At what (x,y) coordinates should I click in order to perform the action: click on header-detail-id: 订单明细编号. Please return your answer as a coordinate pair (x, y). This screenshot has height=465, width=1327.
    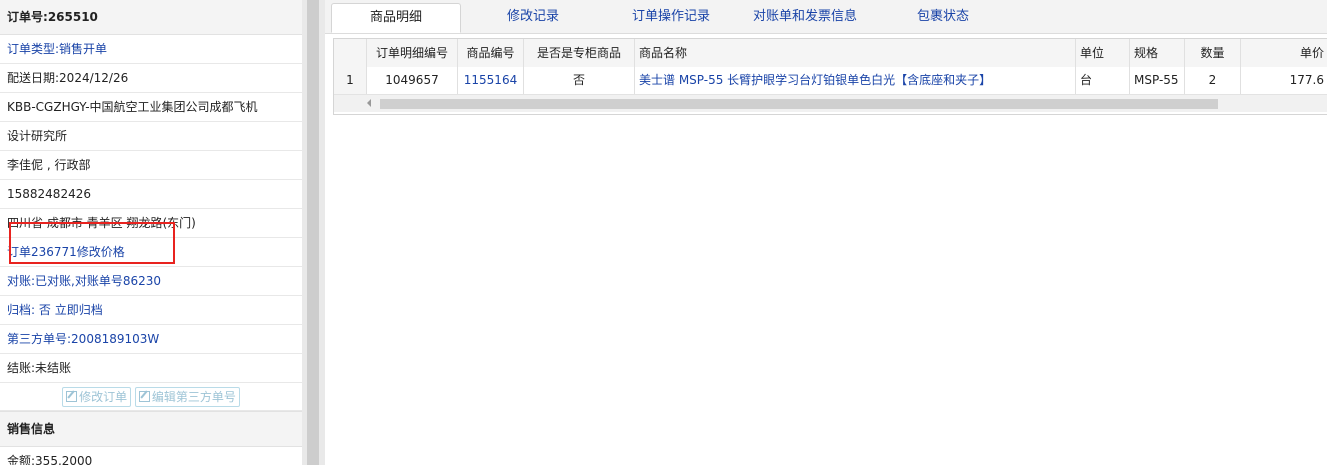
    Looking at the image, I should click on (412, 53).